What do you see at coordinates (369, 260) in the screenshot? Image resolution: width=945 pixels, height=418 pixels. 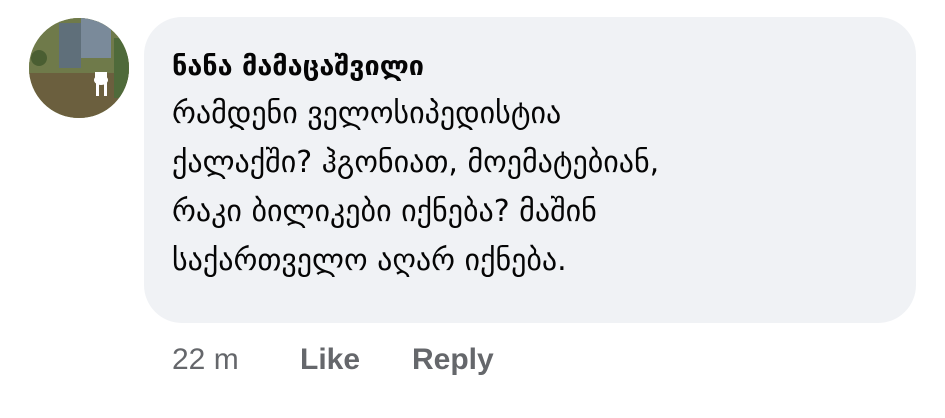 I see `comment-text-line: საქართველო აღარ იქნება.` at bounding box center [369, 260].